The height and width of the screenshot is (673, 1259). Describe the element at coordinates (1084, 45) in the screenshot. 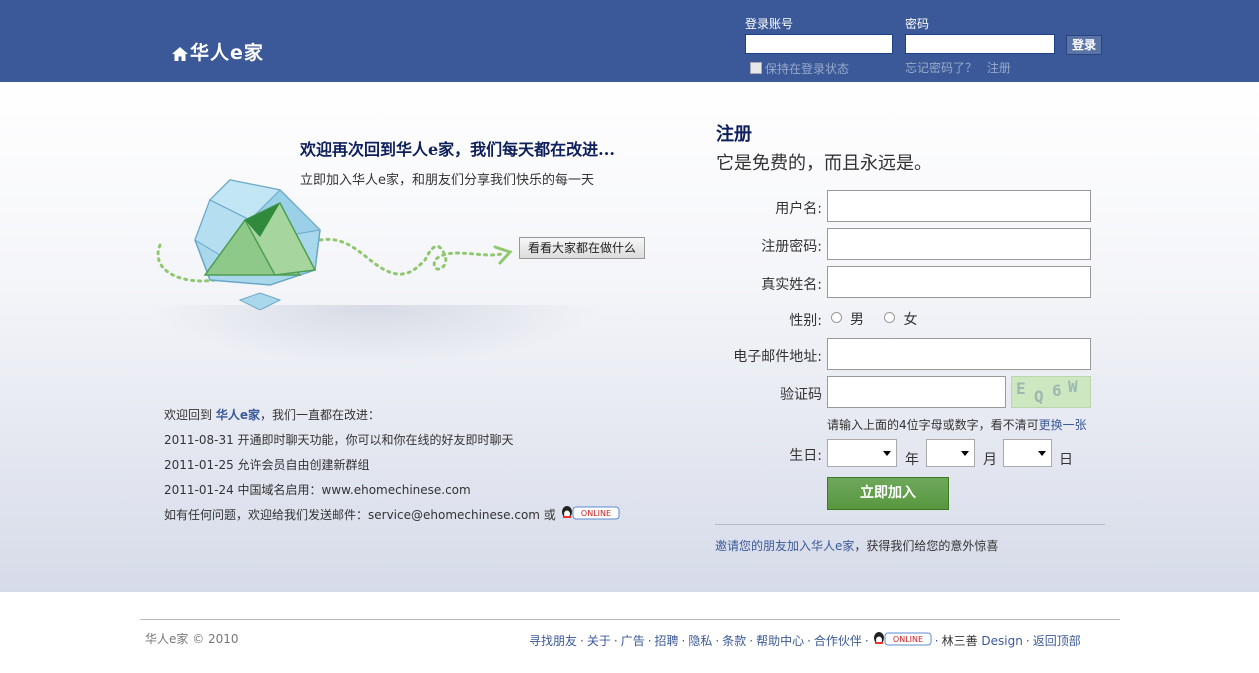

I see `login-button: 登录` at that location.